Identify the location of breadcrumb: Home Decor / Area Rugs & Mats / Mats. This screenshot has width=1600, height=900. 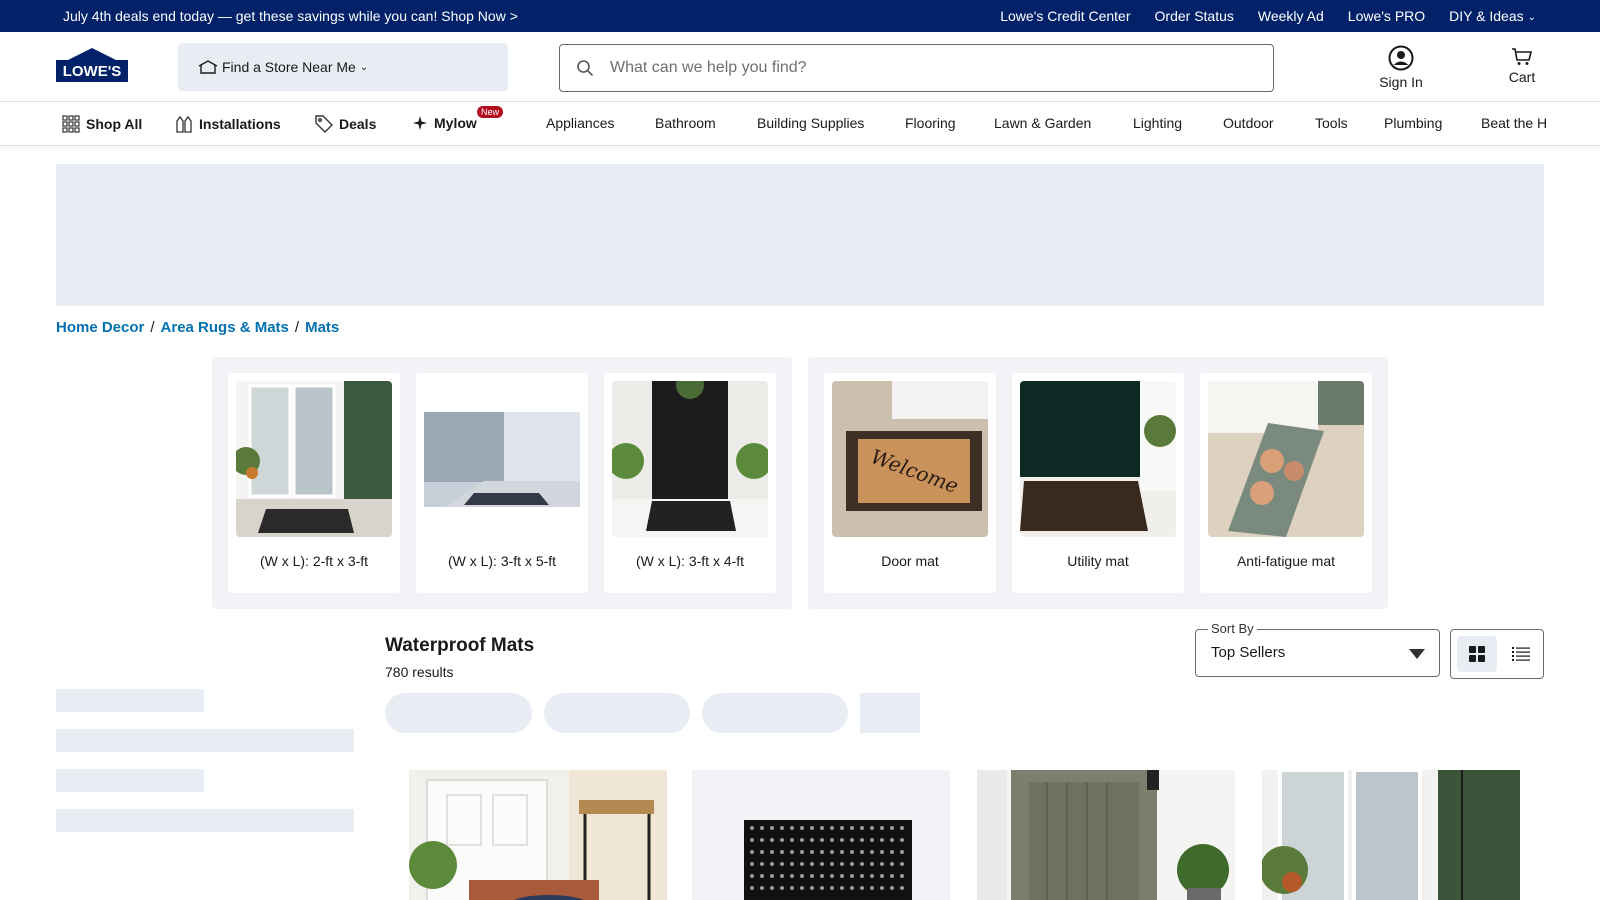
(197, 327).